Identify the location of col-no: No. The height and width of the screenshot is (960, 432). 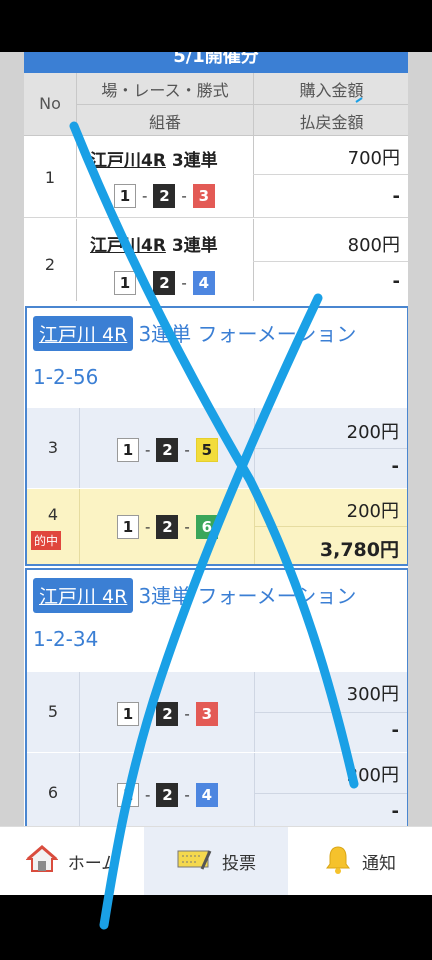
(50, 103).